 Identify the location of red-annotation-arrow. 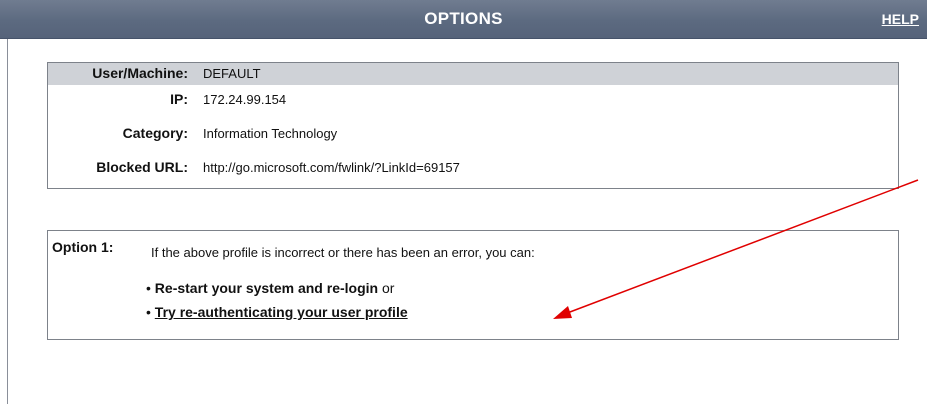
(736, 249).